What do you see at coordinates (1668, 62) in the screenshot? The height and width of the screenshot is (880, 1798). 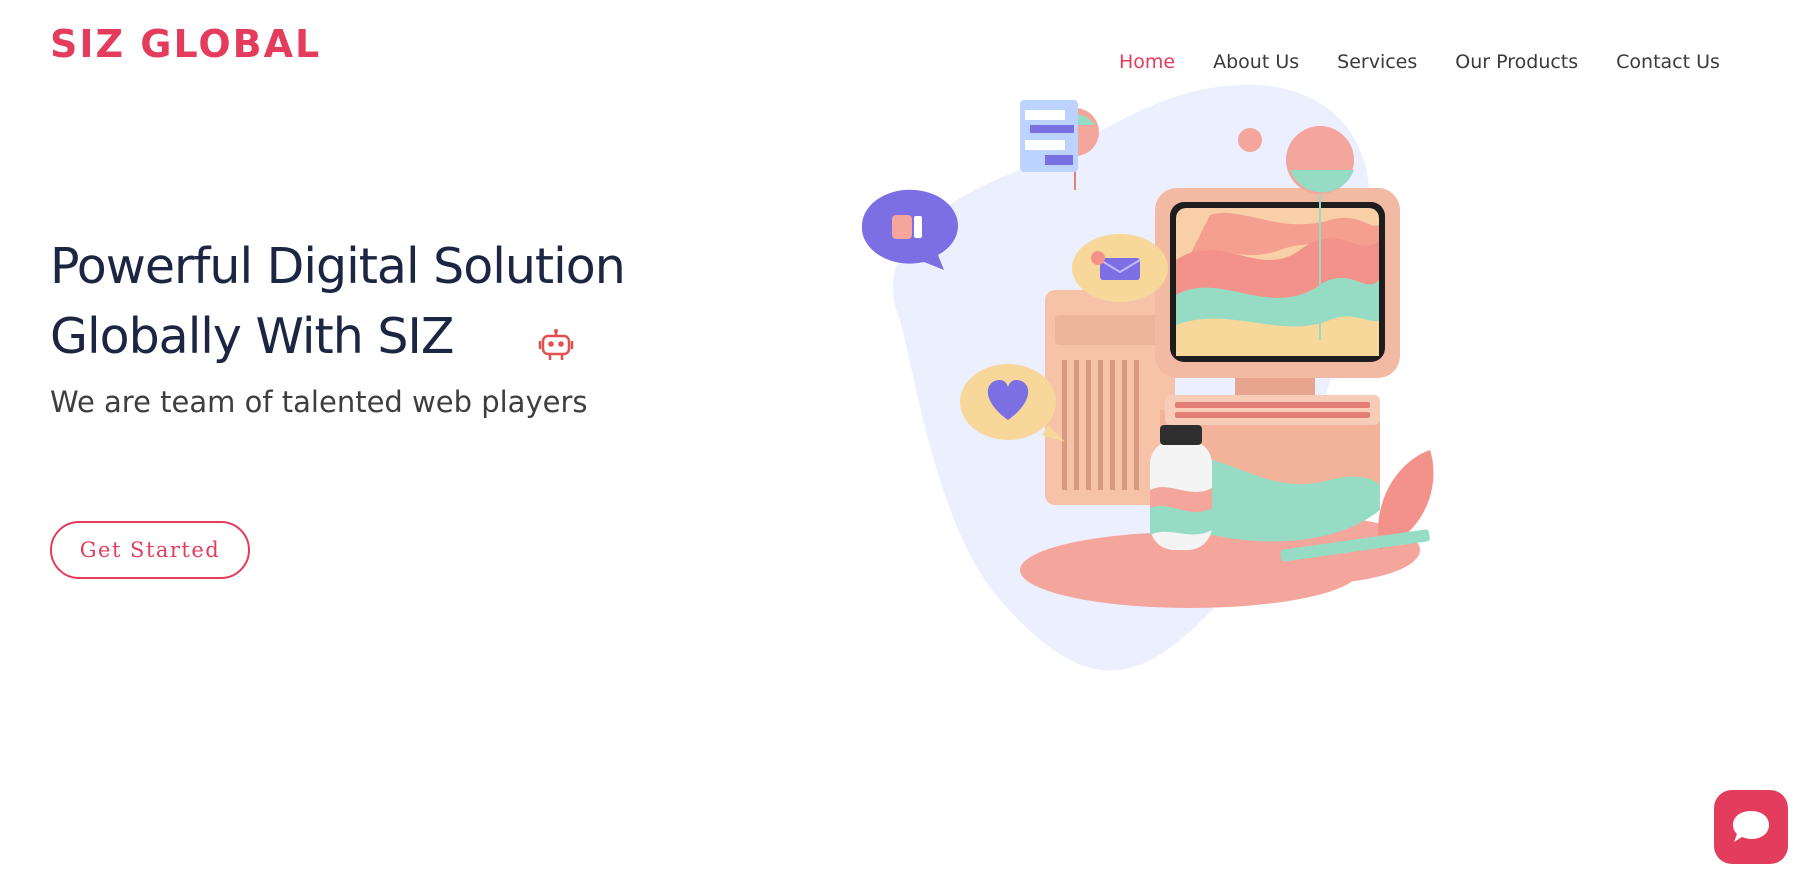 I see `nav-link-contact-us: Contact Us` at bounding box center [1668, 62].